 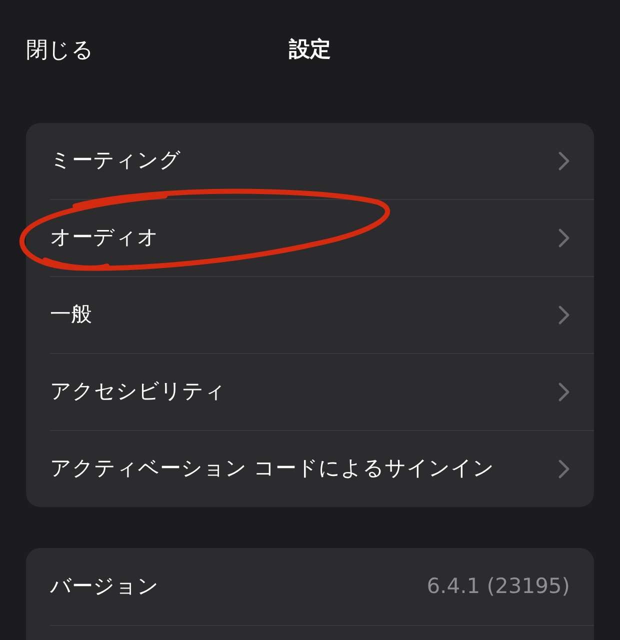 I want to click on info-value: 6.4.1 (23195), so click(x=498, y=586).